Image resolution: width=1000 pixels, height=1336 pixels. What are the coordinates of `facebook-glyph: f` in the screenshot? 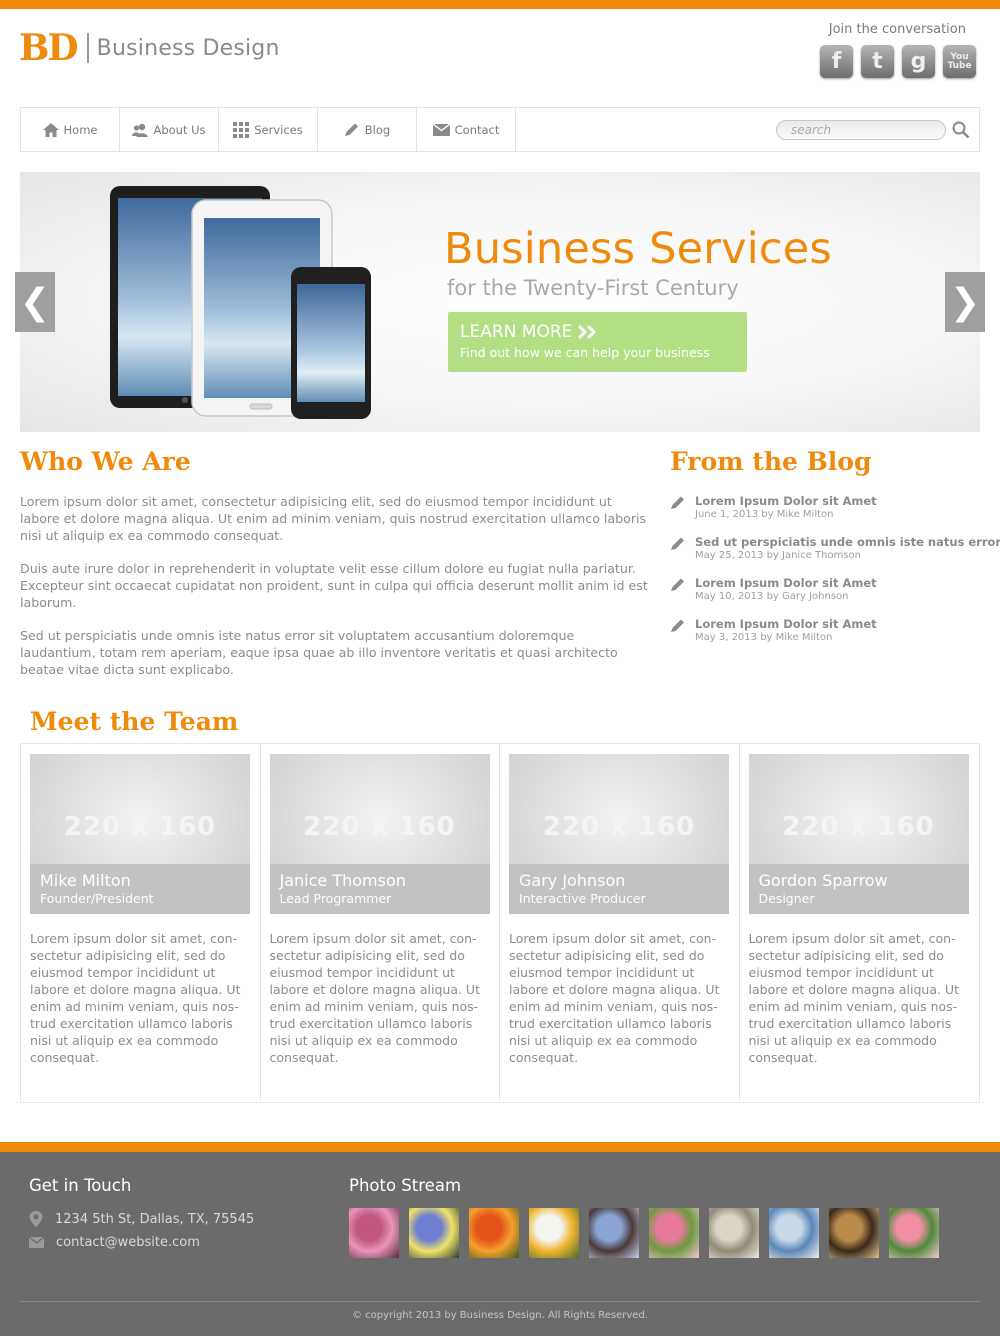 It's located at (836, 61).